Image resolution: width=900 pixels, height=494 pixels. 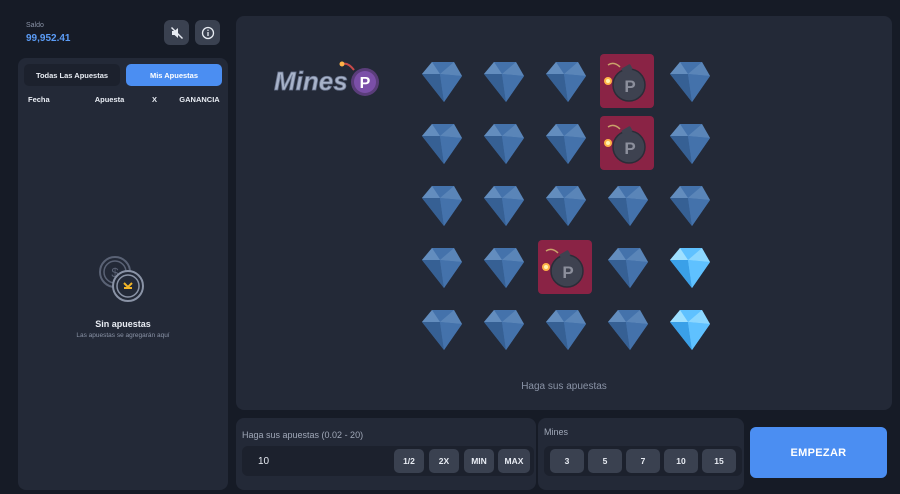 What do you see at coordinates (818, 452) in the screenshot?
I see `start-button: EMPEZAR` at bounding box center [818, 452].